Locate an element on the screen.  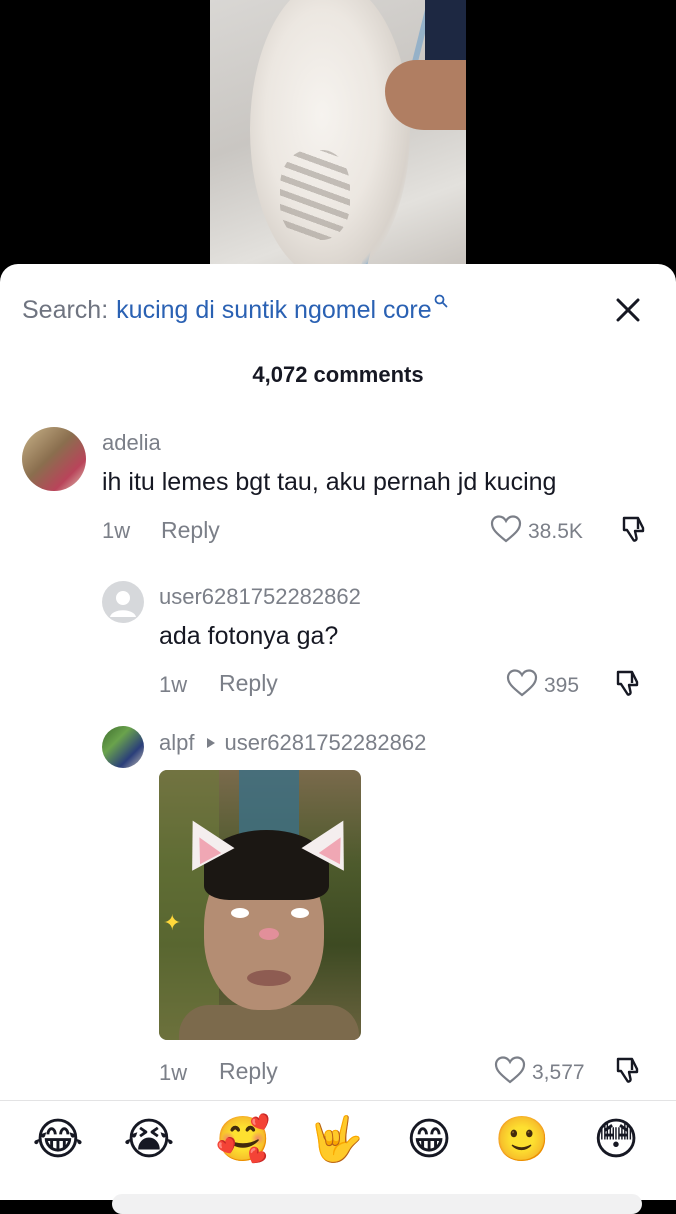
reply-author: alpf is located at coordinates (176, 743).